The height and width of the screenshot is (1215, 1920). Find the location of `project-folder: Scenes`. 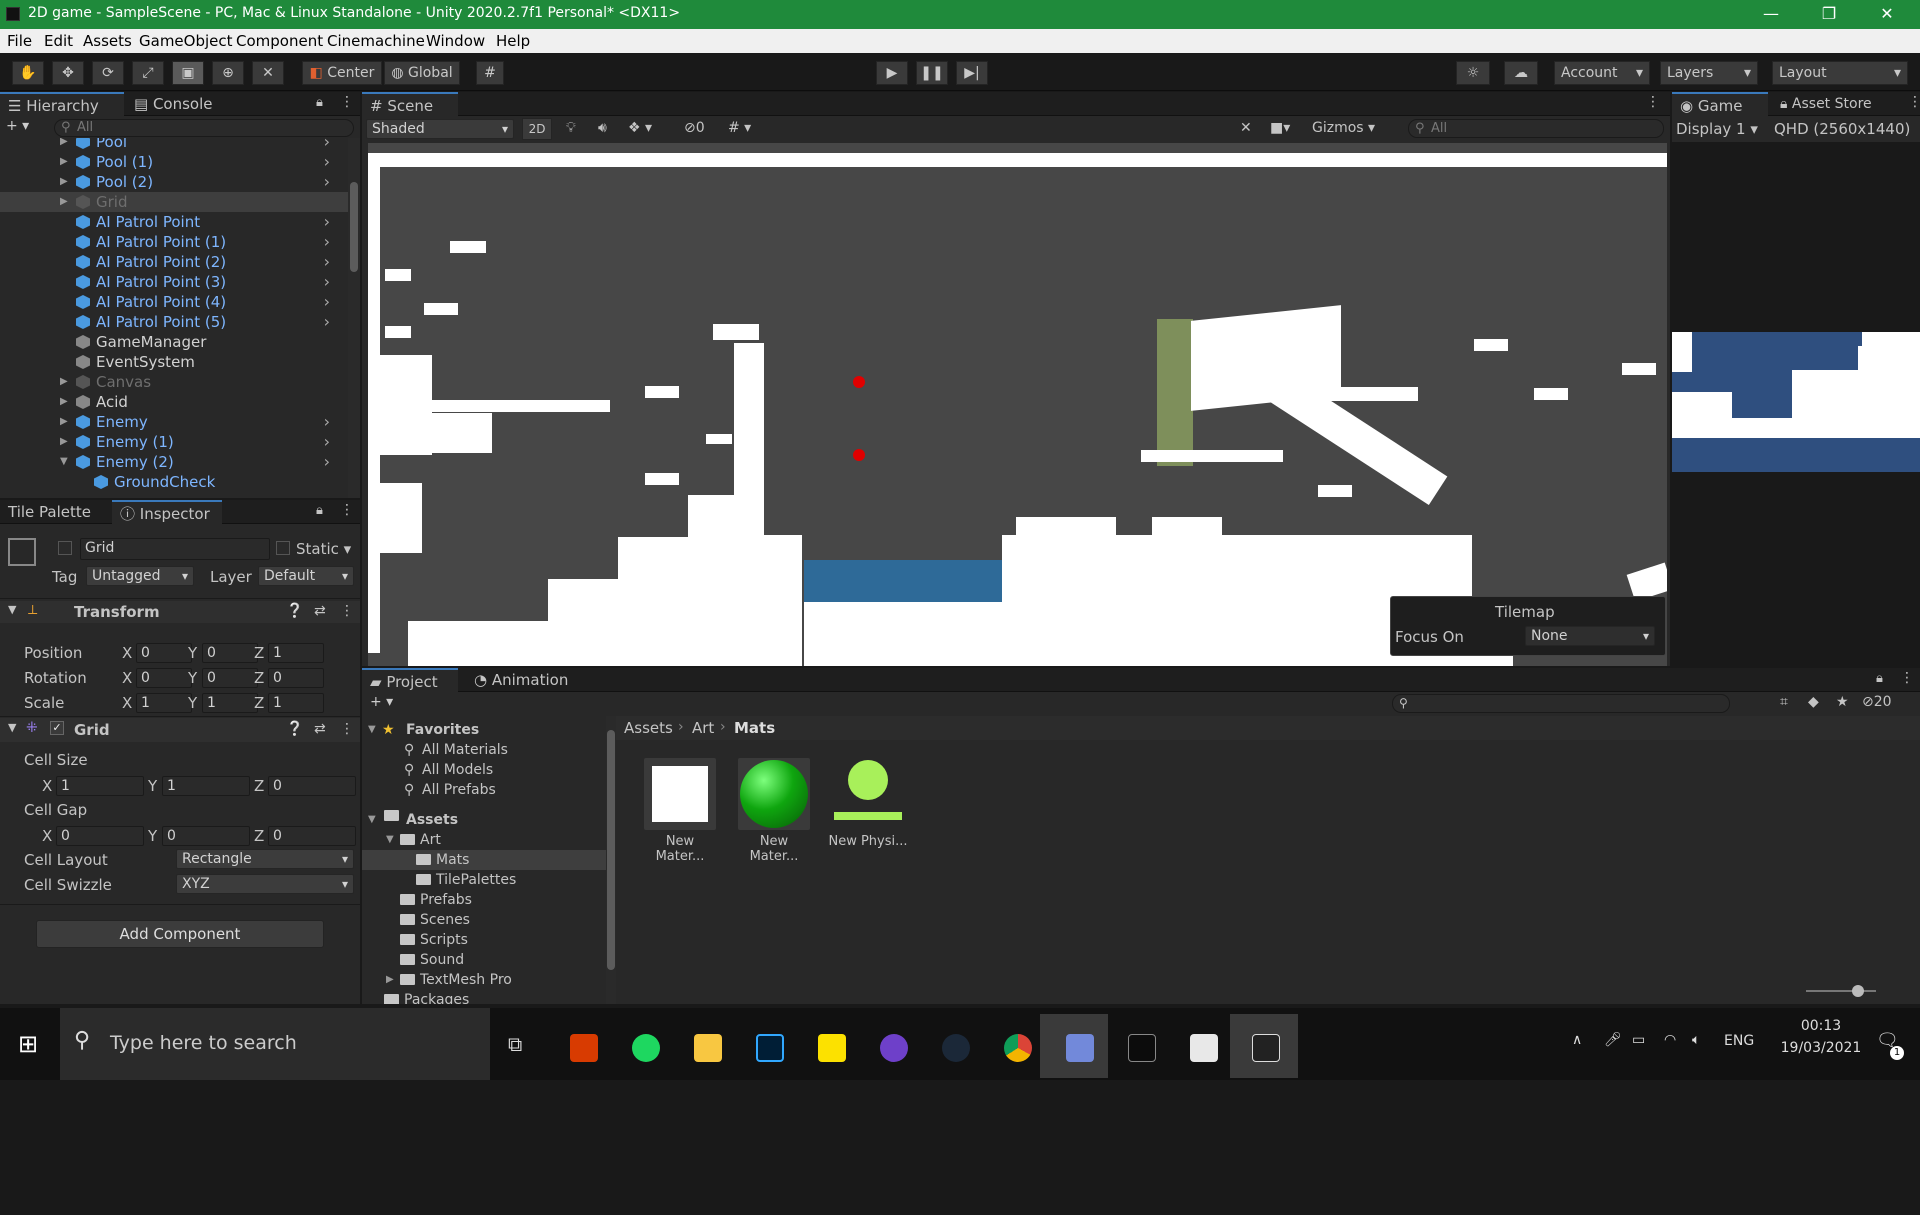

project-folder: Scenes is located at coordinates (484, 920).